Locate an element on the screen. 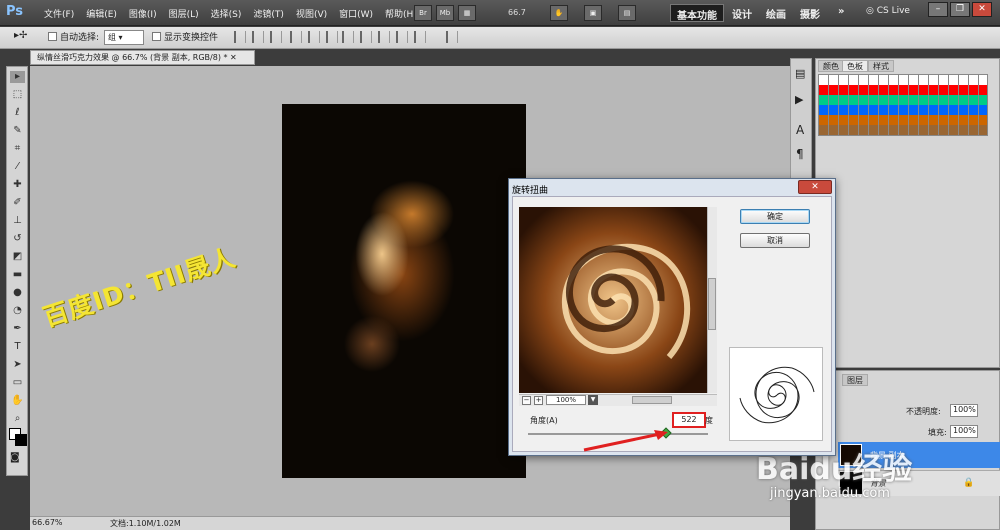 The image size is (1000, 530). chevron-down-icon: ▼ is located at coordinates (593, 400).